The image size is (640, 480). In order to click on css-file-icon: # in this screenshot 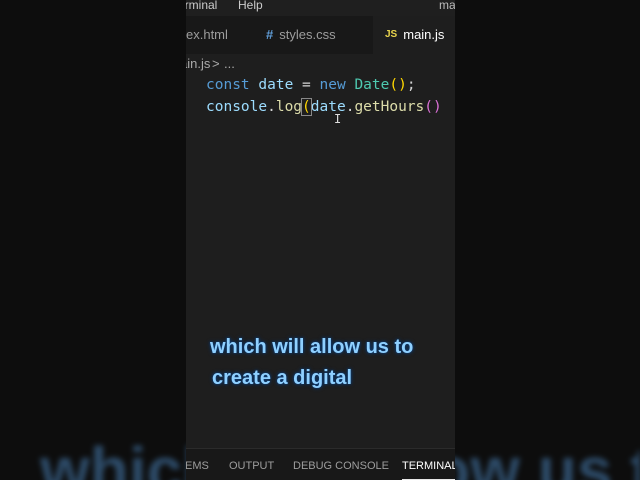, I will do `click(270, 34)`.